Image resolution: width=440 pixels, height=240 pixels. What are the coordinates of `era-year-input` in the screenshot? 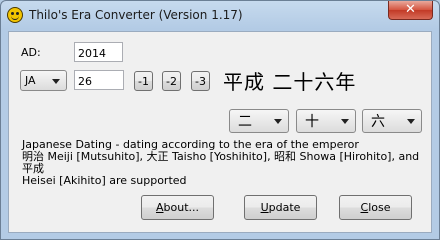 It's located at (99, 80).